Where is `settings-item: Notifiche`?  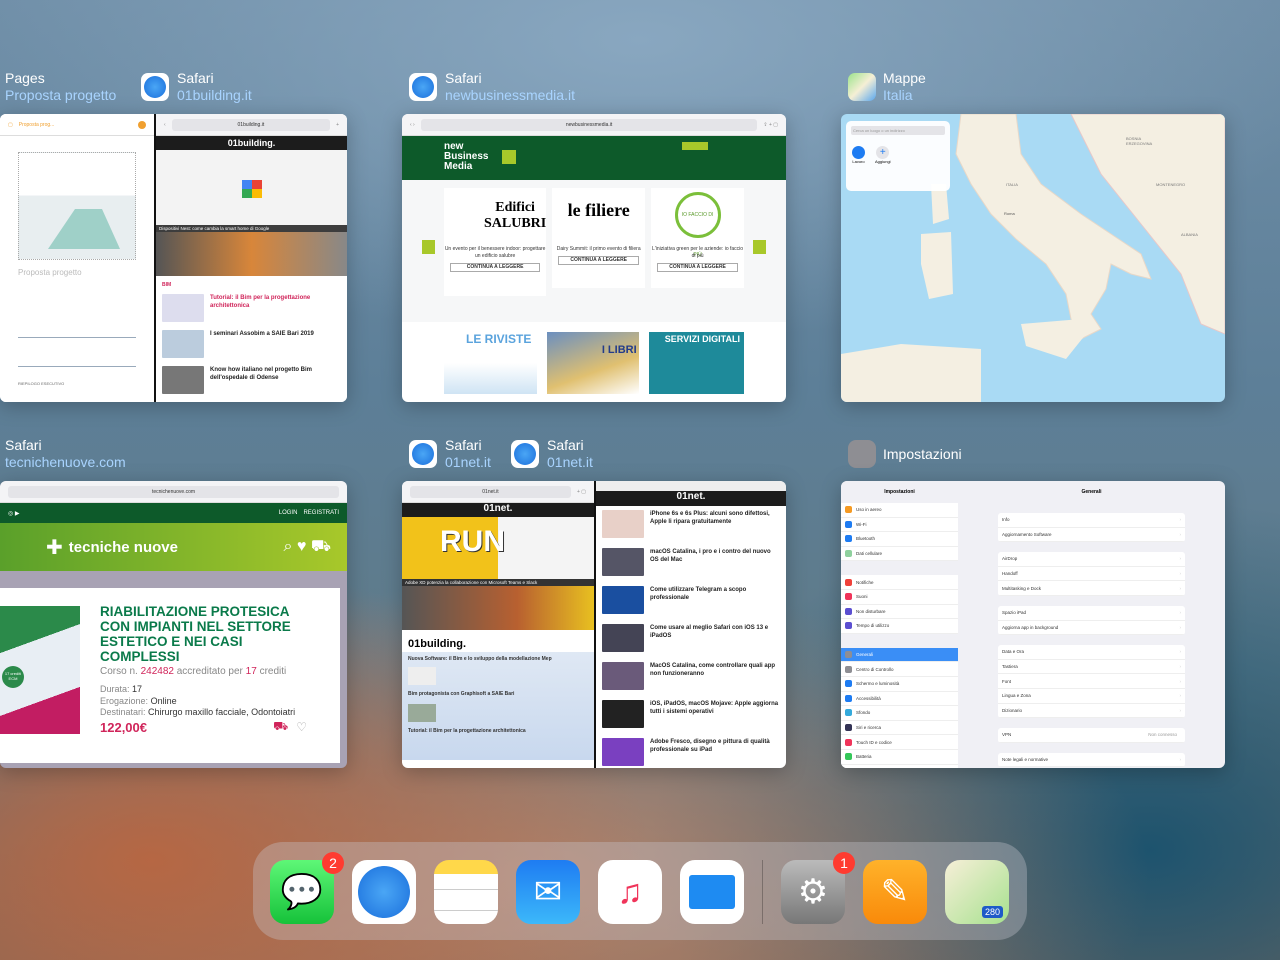
settings-item: Notifiche is located at coordinates (899, 582).